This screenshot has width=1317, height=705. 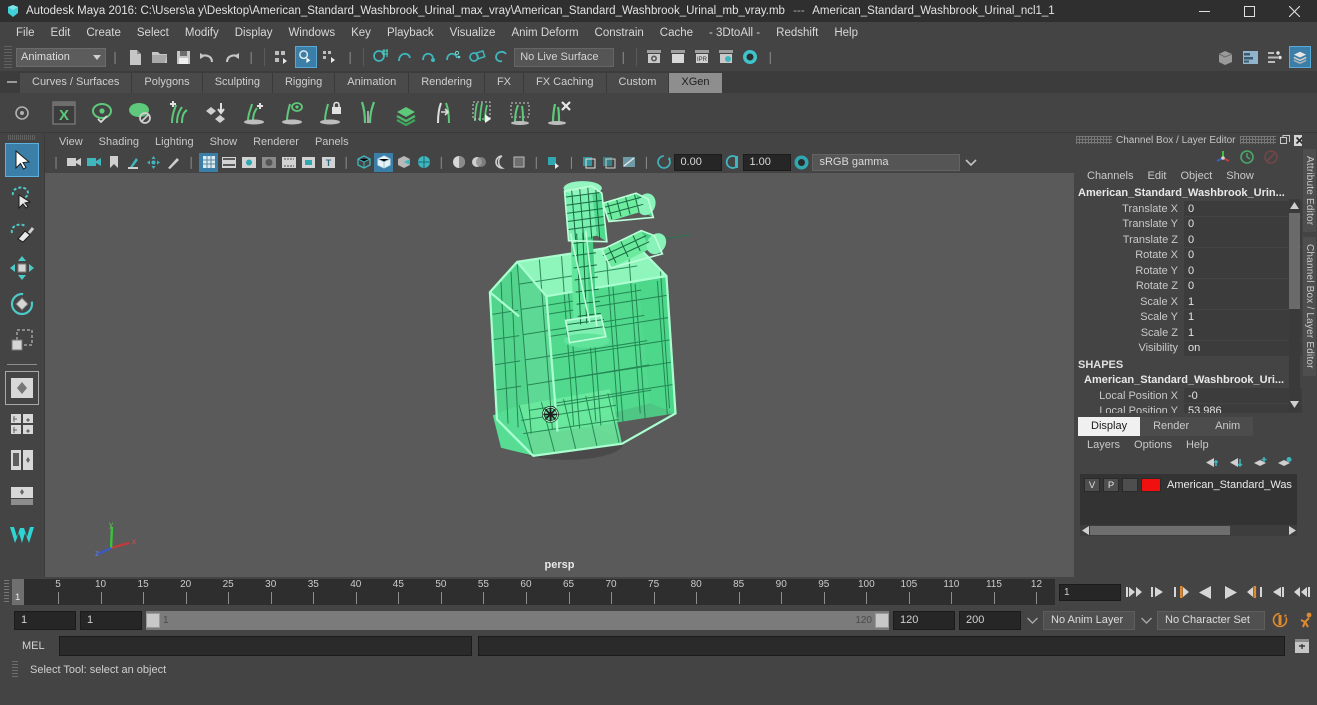 What do you see at coordinates (254, 113) in the screenshot?
I see `xgen-add-description-icon` at bounding box center [254, 113].